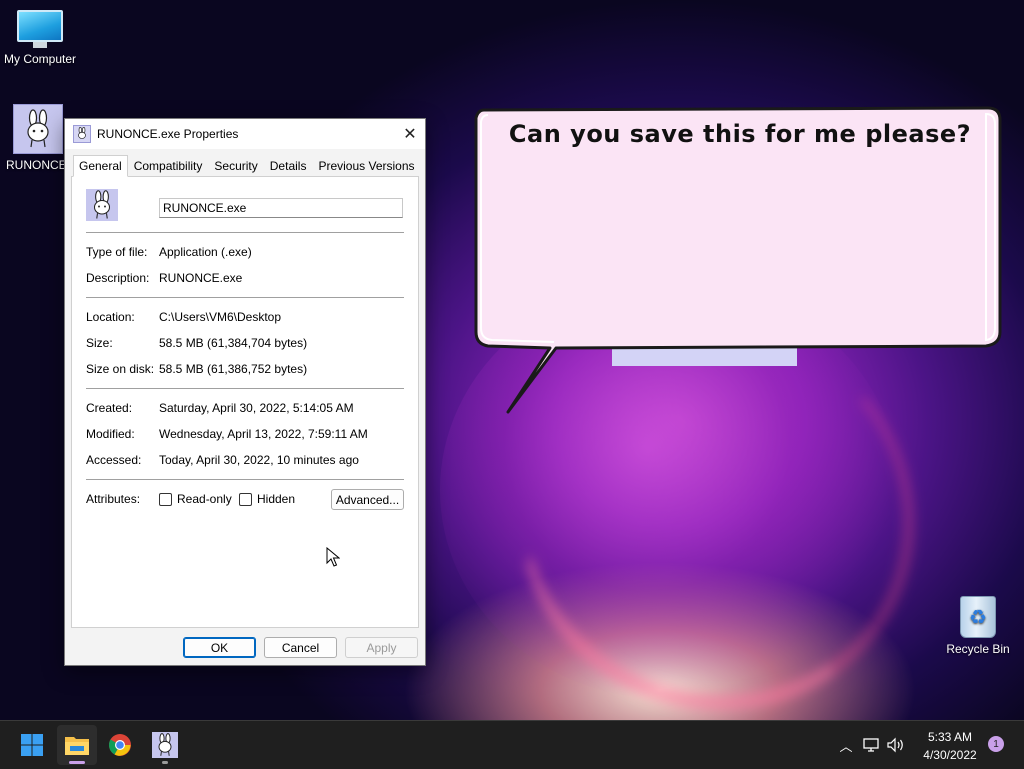 The image size is (1024, 769). What do you see at coordinates (77, 762) in the screenshot?
I see `active-indicator` at bounding box center [77, 762].